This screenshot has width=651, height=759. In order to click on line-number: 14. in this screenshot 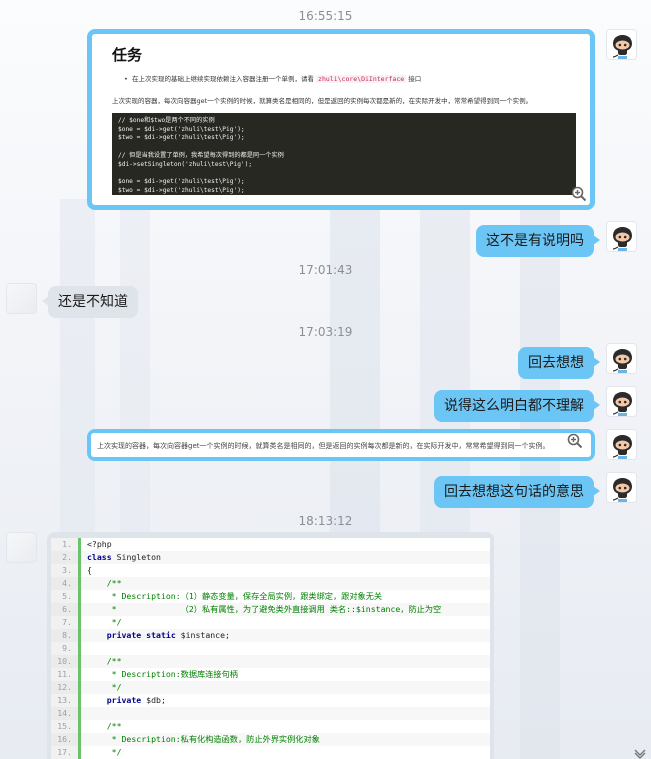, I will do `click(66, 713)`.